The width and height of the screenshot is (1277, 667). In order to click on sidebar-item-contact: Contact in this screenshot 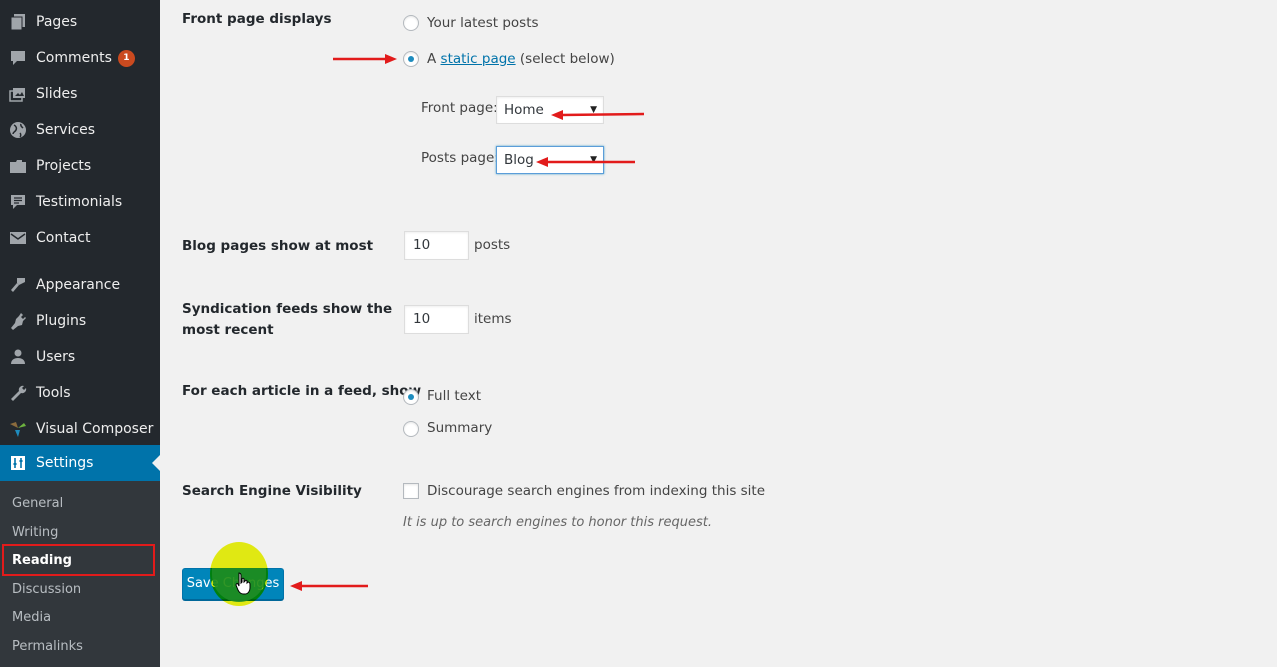, I will do `click(80, 238)`.